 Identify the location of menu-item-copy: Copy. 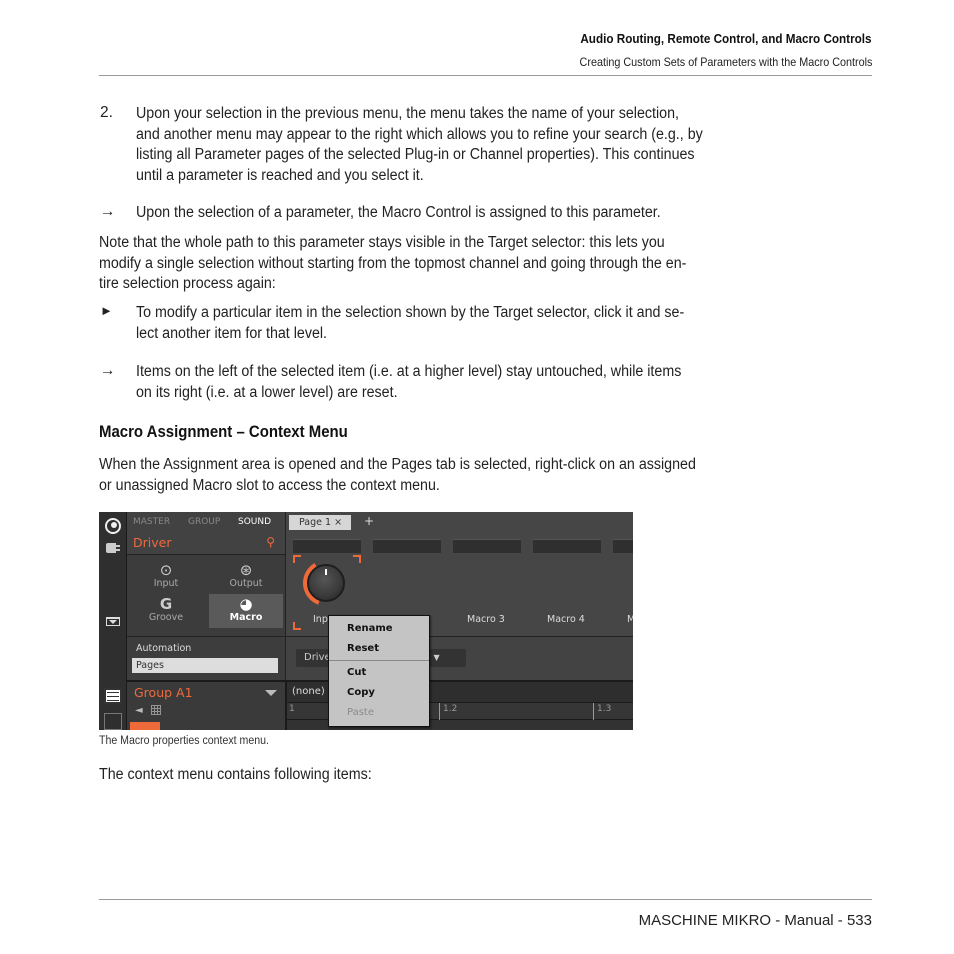
(361, 692).